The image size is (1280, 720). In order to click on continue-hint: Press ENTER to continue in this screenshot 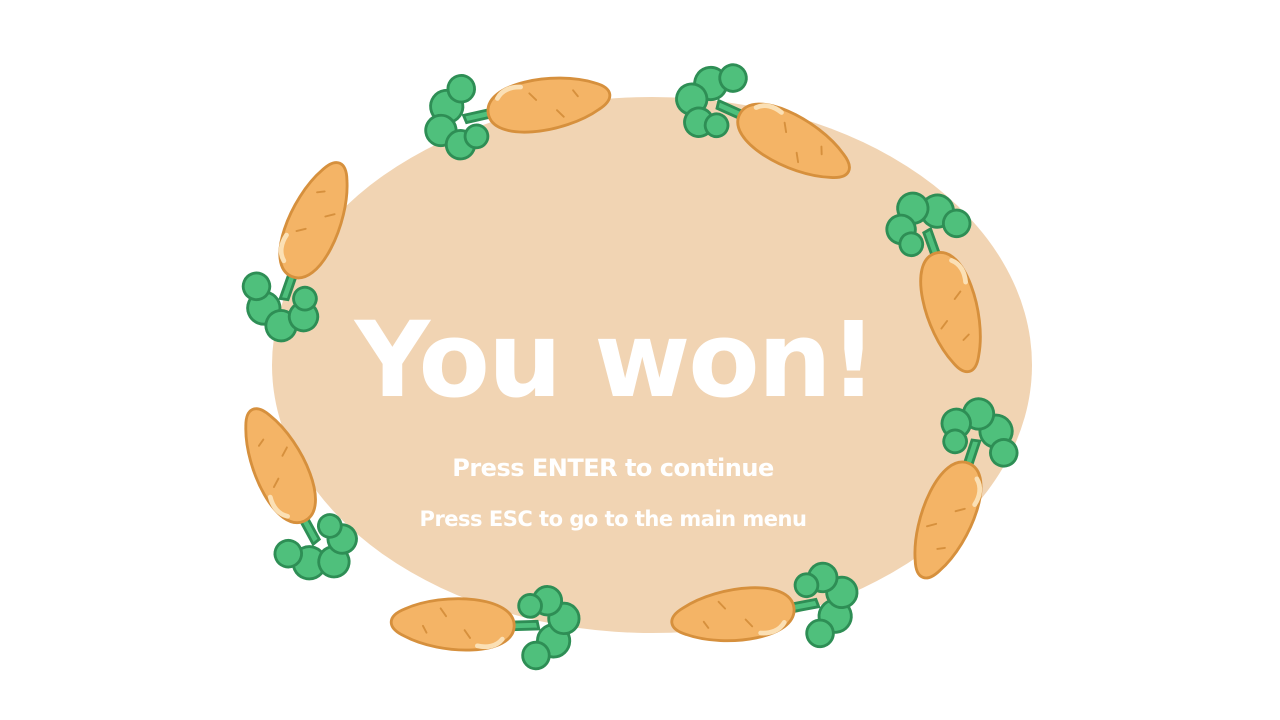, I will do `click(613, 468)`.